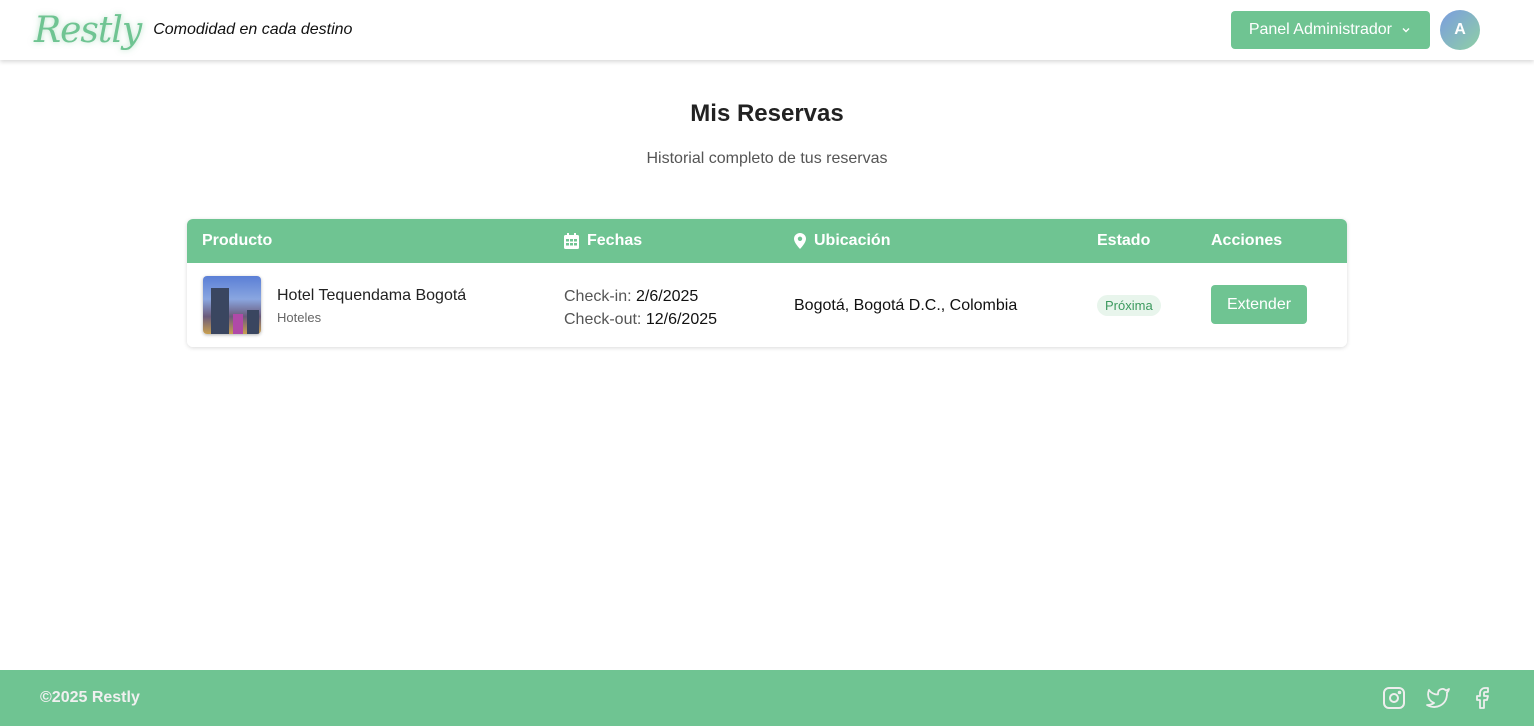  I want to click on product-name: Hotel Tequendama Bogotá, so click(371, 296).